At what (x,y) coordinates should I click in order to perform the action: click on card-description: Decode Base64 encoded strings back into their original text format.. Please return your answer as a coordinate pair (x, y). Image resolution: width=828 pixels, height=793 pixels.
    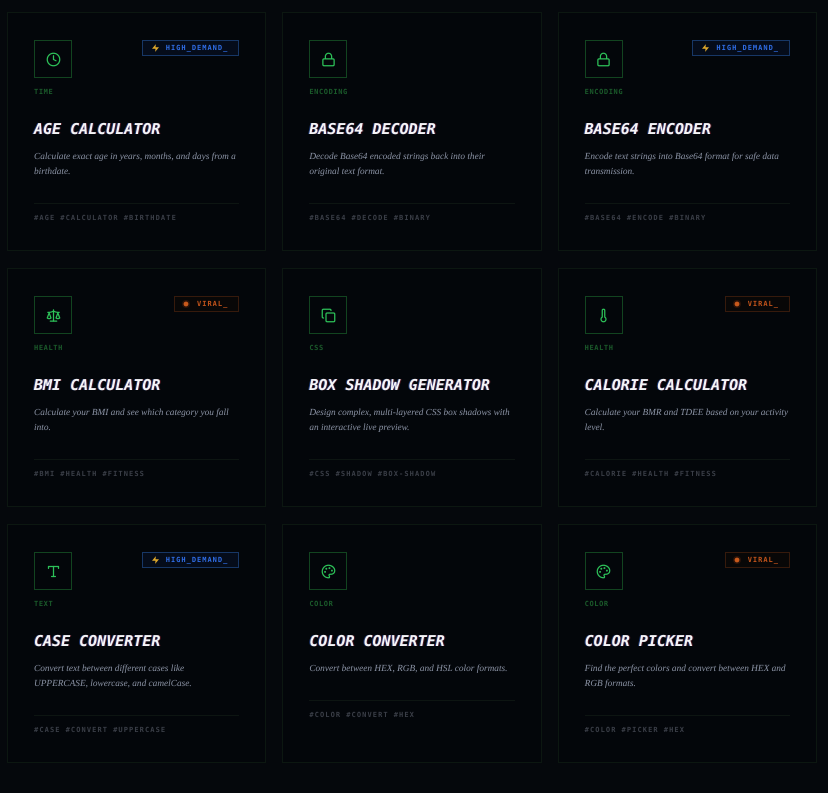
    Looking at the image, I should click on (397, 165).